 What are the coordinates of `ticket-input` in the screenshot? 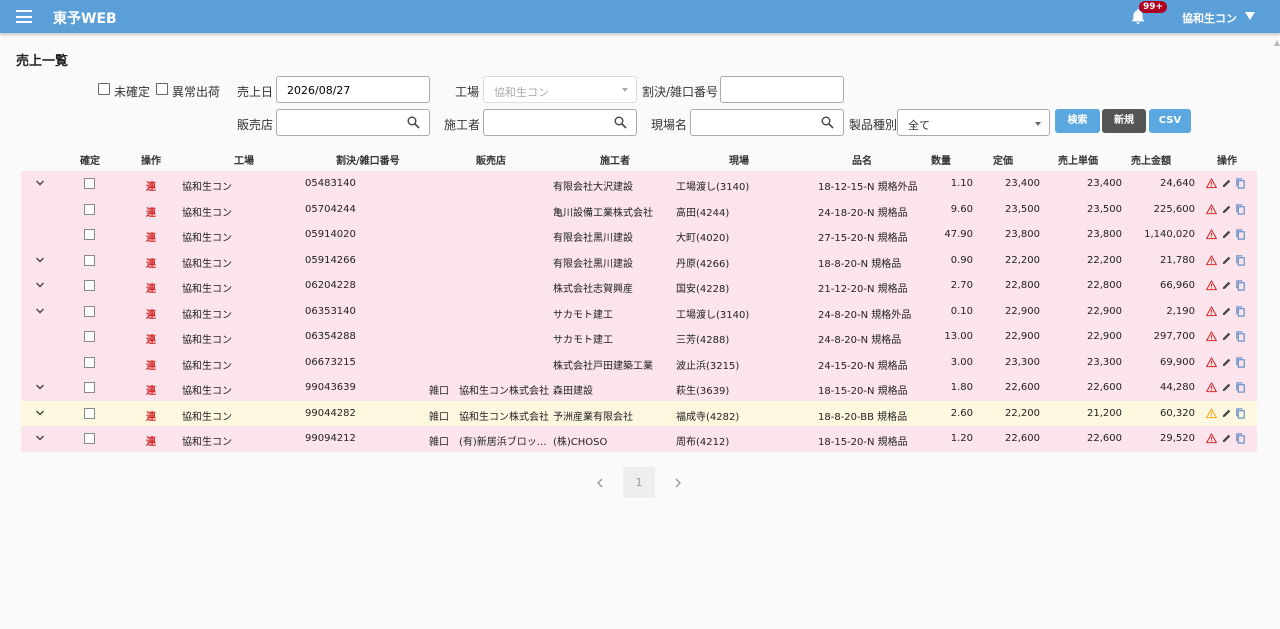 It's located at (782, 90).